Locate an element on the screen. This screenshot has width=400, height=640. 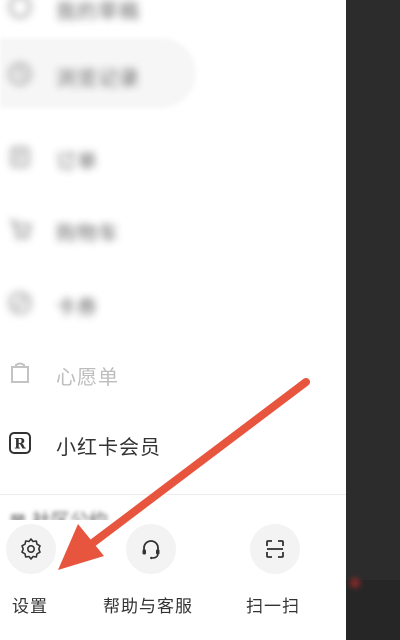
scan-button: 扫一扫 is located at coordinates (286, 575).